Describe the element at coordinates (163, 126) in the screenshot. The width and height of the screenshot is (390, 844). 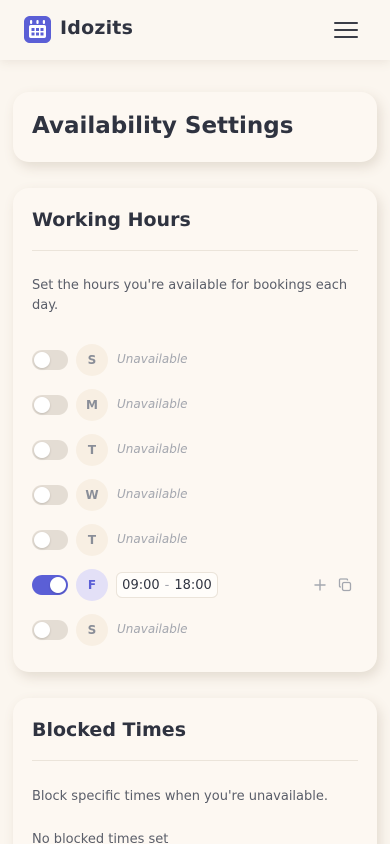
I see `page-title: Availability Settings` at that location.